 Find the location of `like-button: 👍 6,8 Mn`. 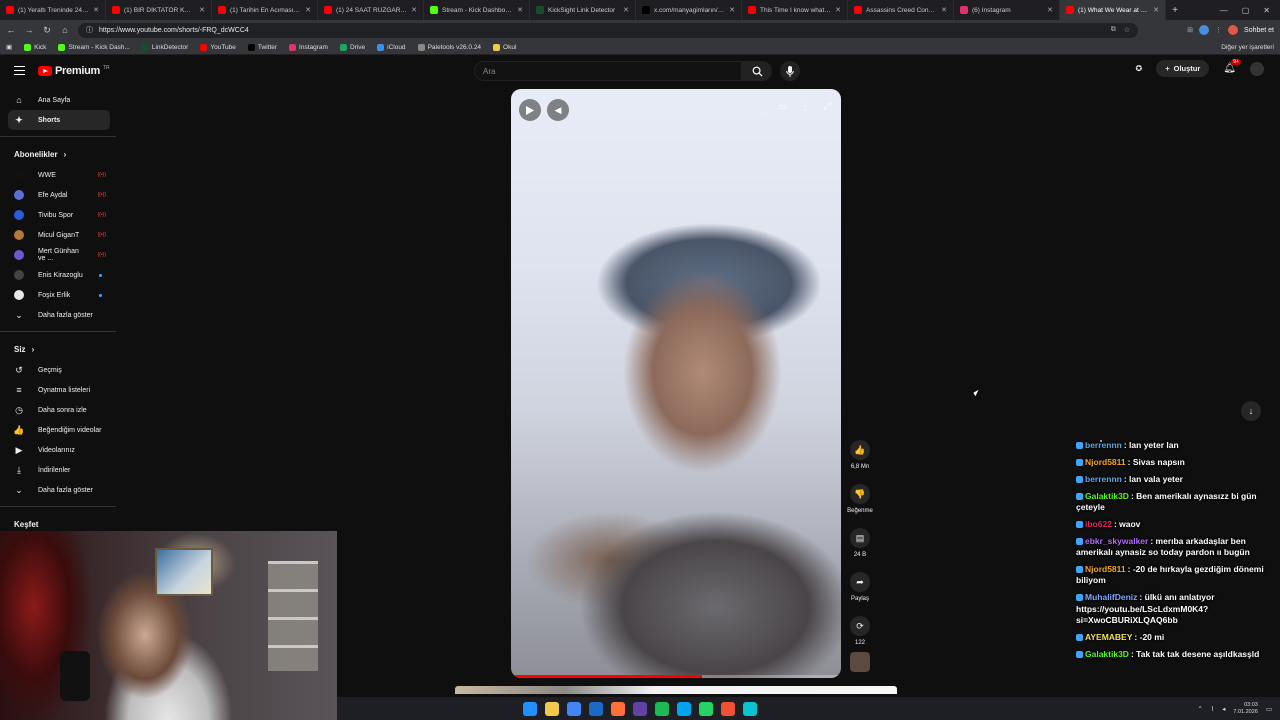

like-button: 👍 6,8 Mn is located at coordinates (860, 455).